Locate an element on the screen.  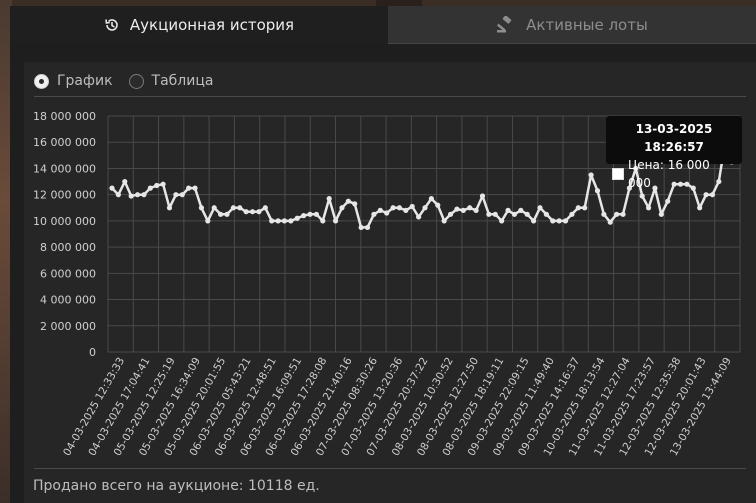
y-tick-label: 6 000 000 is located at coordinates (68, 273).